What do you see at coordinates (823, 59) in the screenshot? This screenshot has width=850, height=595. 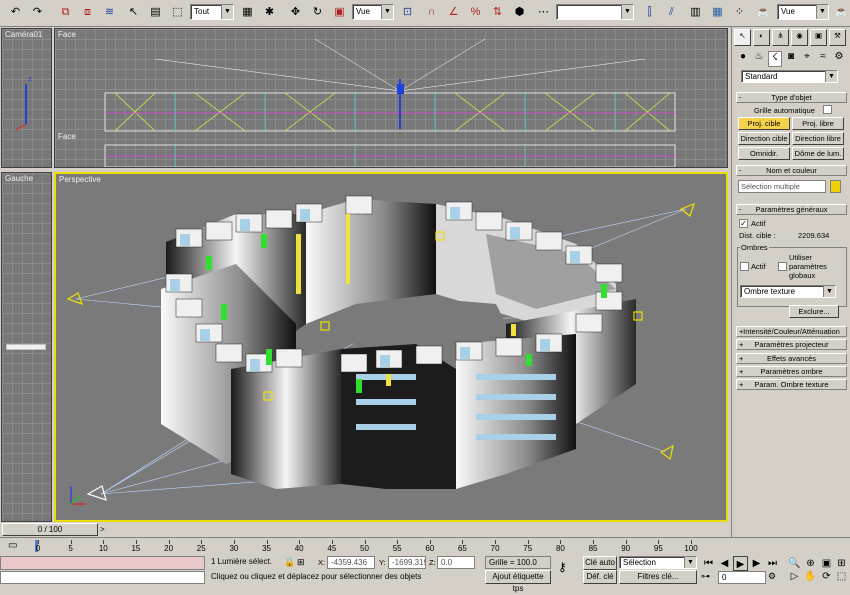 I see `space-warps-icon: ≈` at bounding box center [823, 59].